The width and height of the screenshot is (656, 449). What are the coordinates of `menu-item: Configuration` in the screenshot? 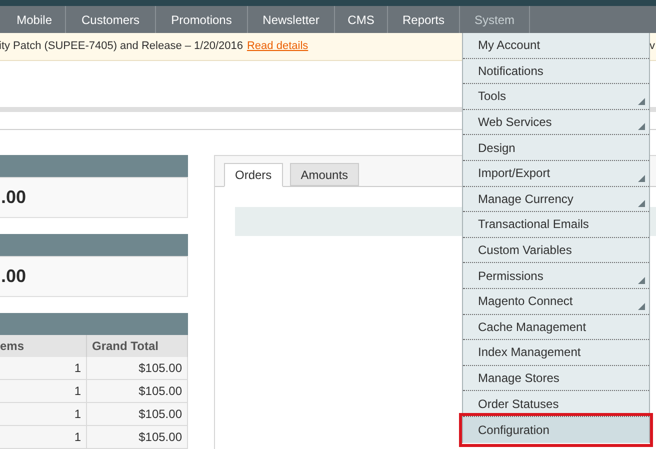 It's located at (556, 429).